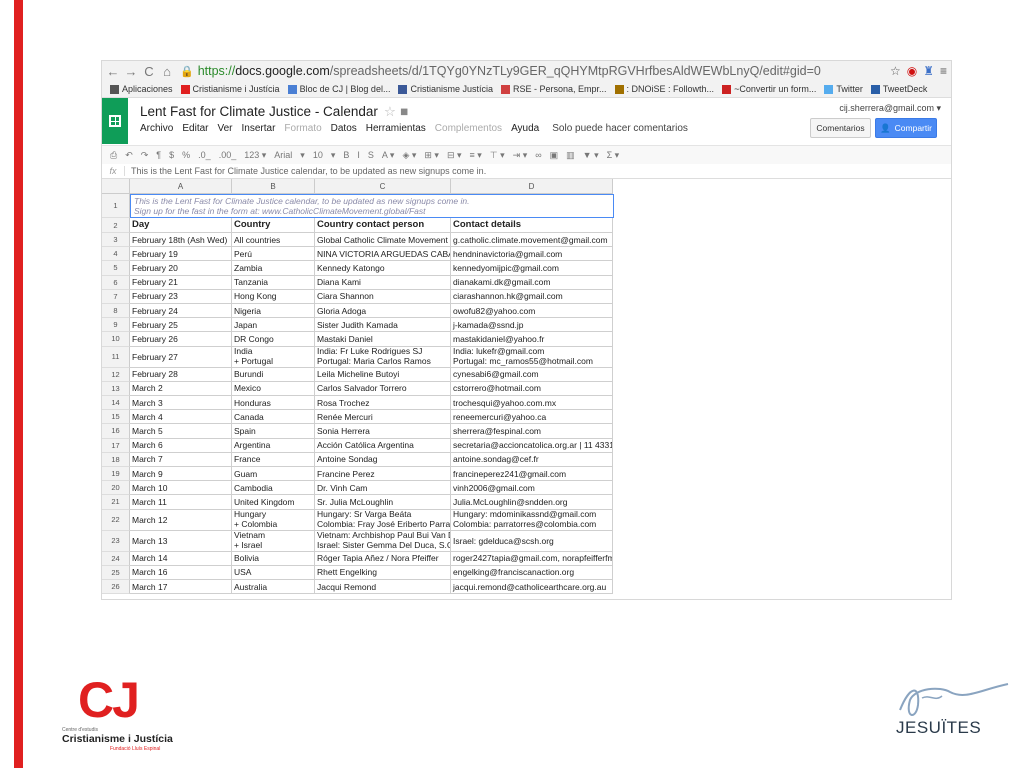  Describe the element at coordinates (116, 325) in the screenshot. I see `row-header: 9` at that location.